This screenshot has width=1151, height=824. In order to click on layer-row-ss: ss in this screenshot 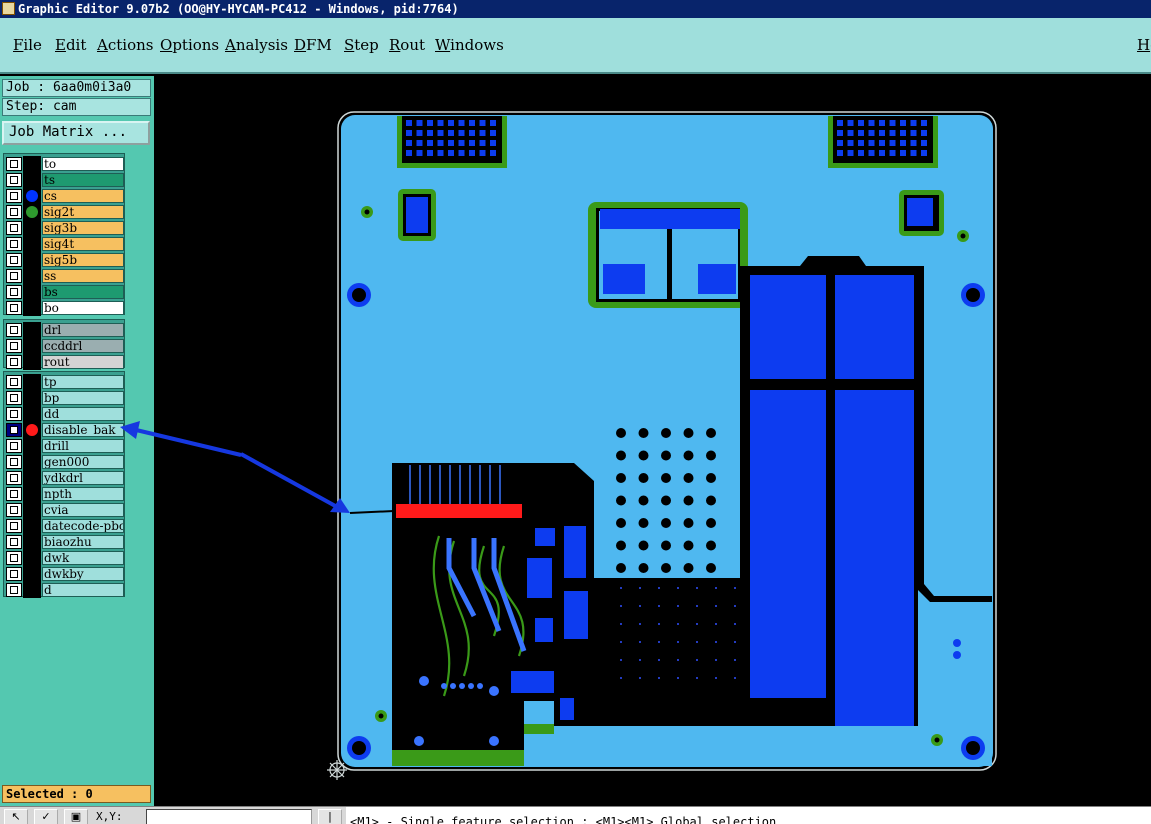, I will do `click(64, 276)`.